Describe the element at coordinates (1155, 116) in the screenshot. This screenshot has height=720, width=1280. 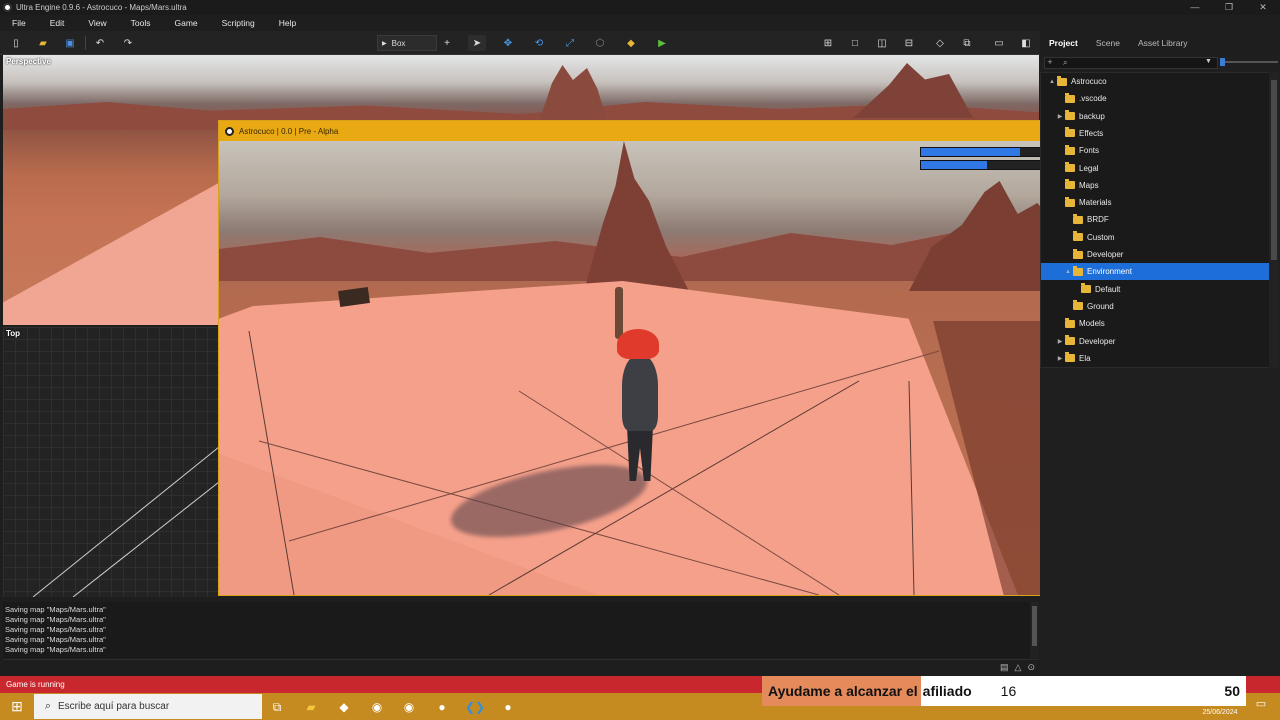
I see `tree-item: ▶ backup` at that location.